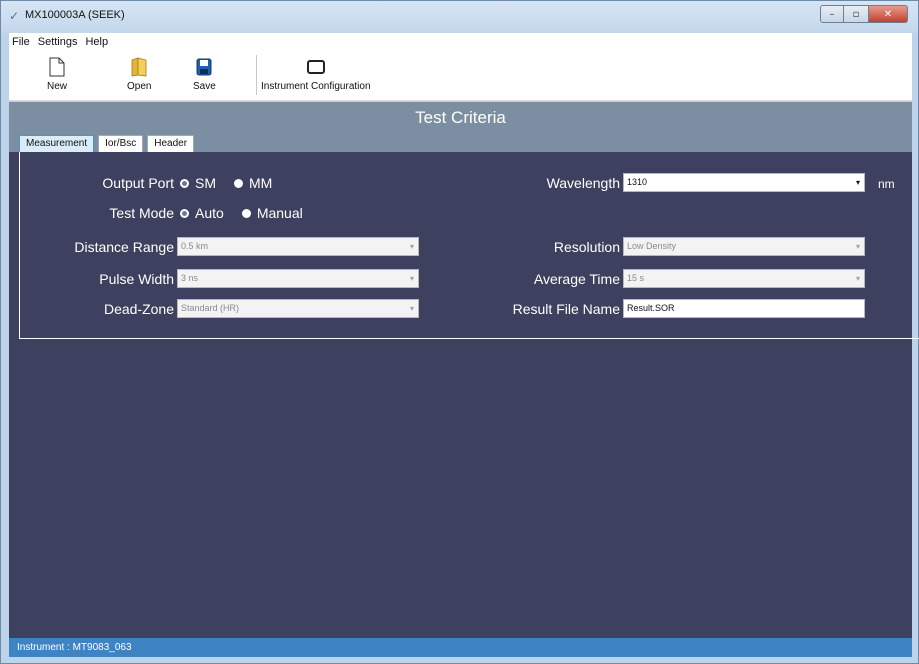  What do you see at coordinates (256, 75) in the screenshot?
I see `toolbar-separator` at bounding box center [256, 75].